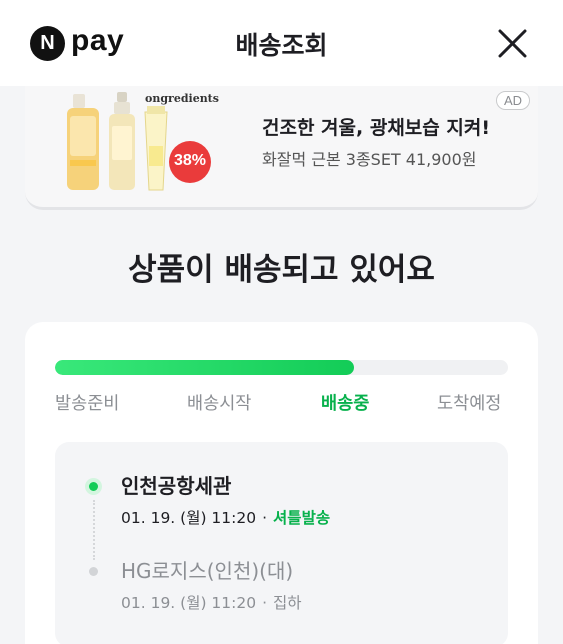  Describe the element at coordinates (376, 128) in the screenshot. I see `ad-headline: 건조한 겨울, 광채보습 지켜!` at that location.